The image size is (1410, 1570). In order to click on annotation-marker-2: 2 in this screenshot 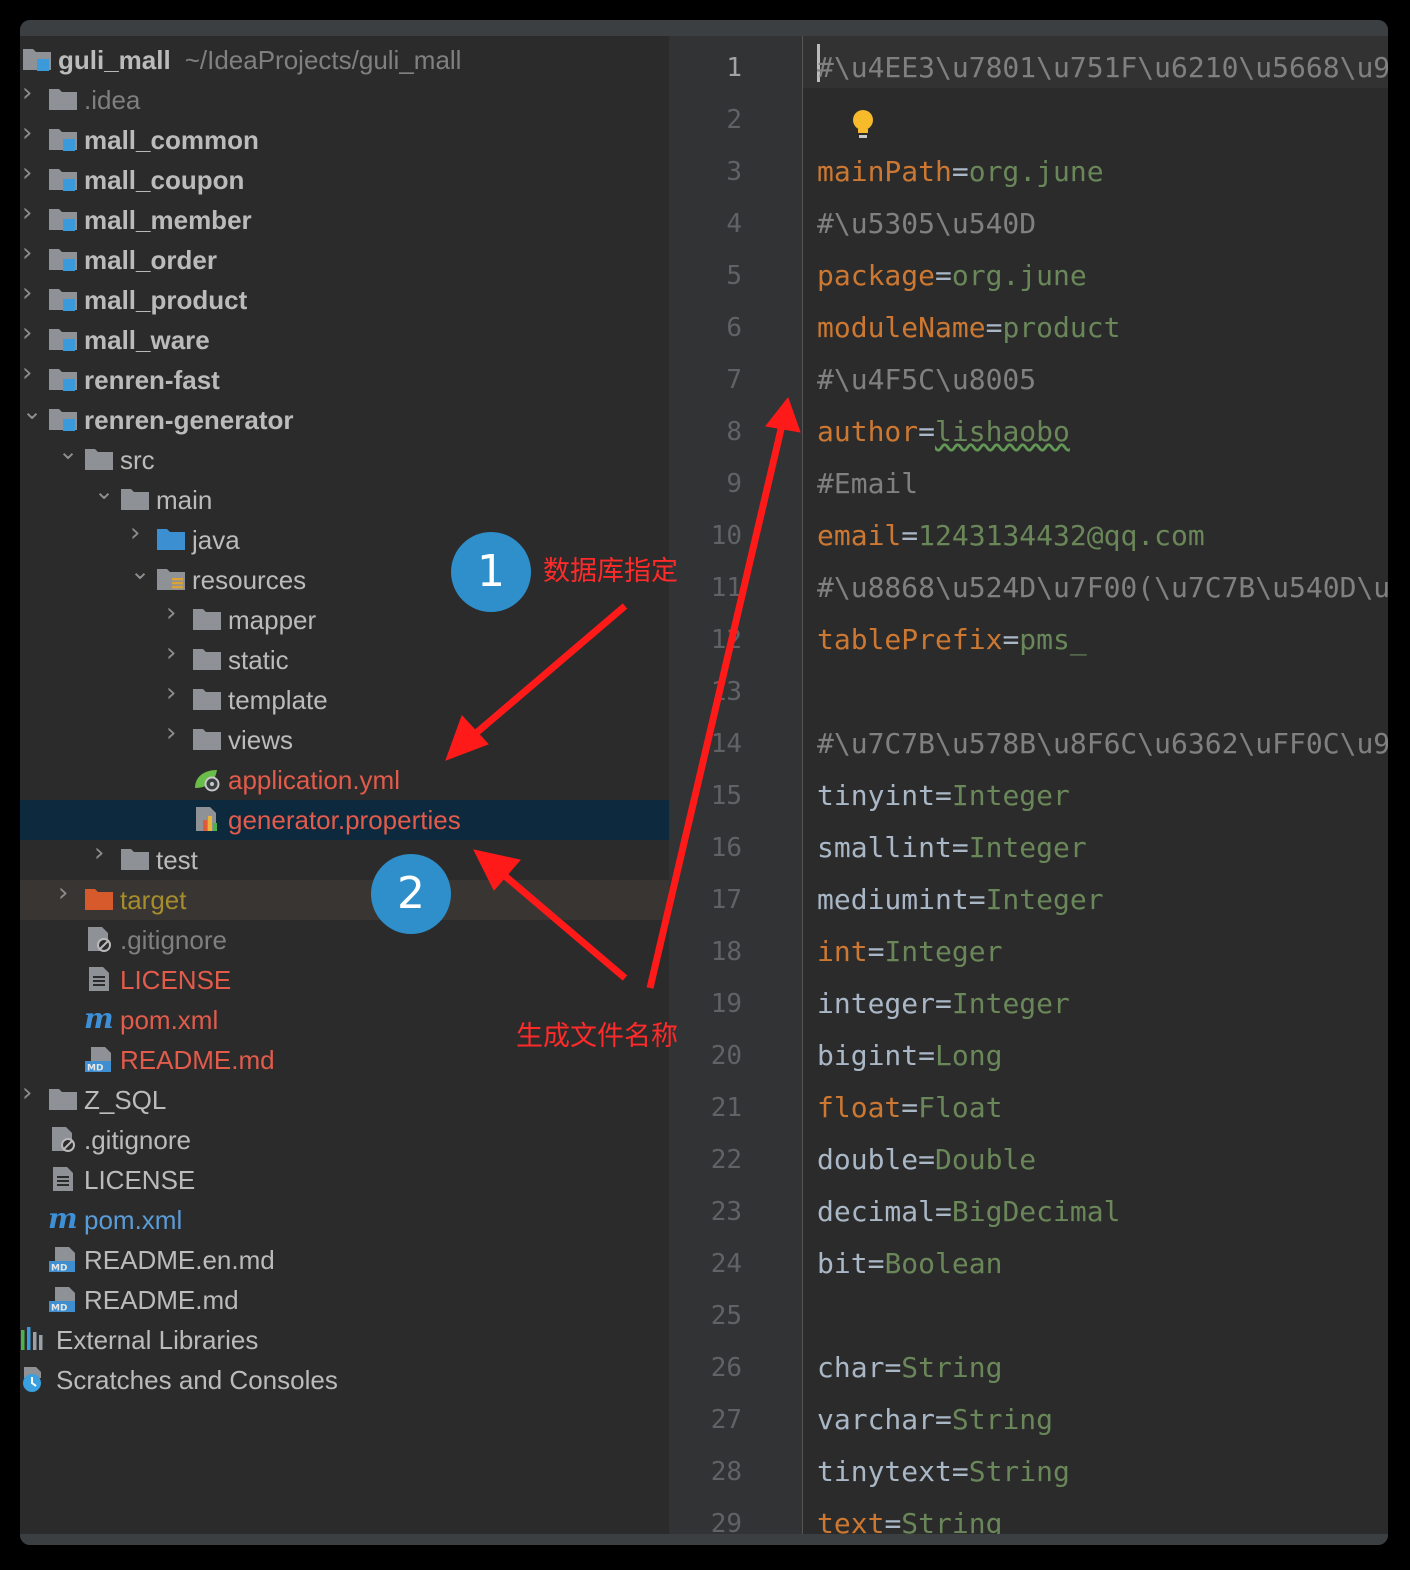, I will do `click(411, 894)`.